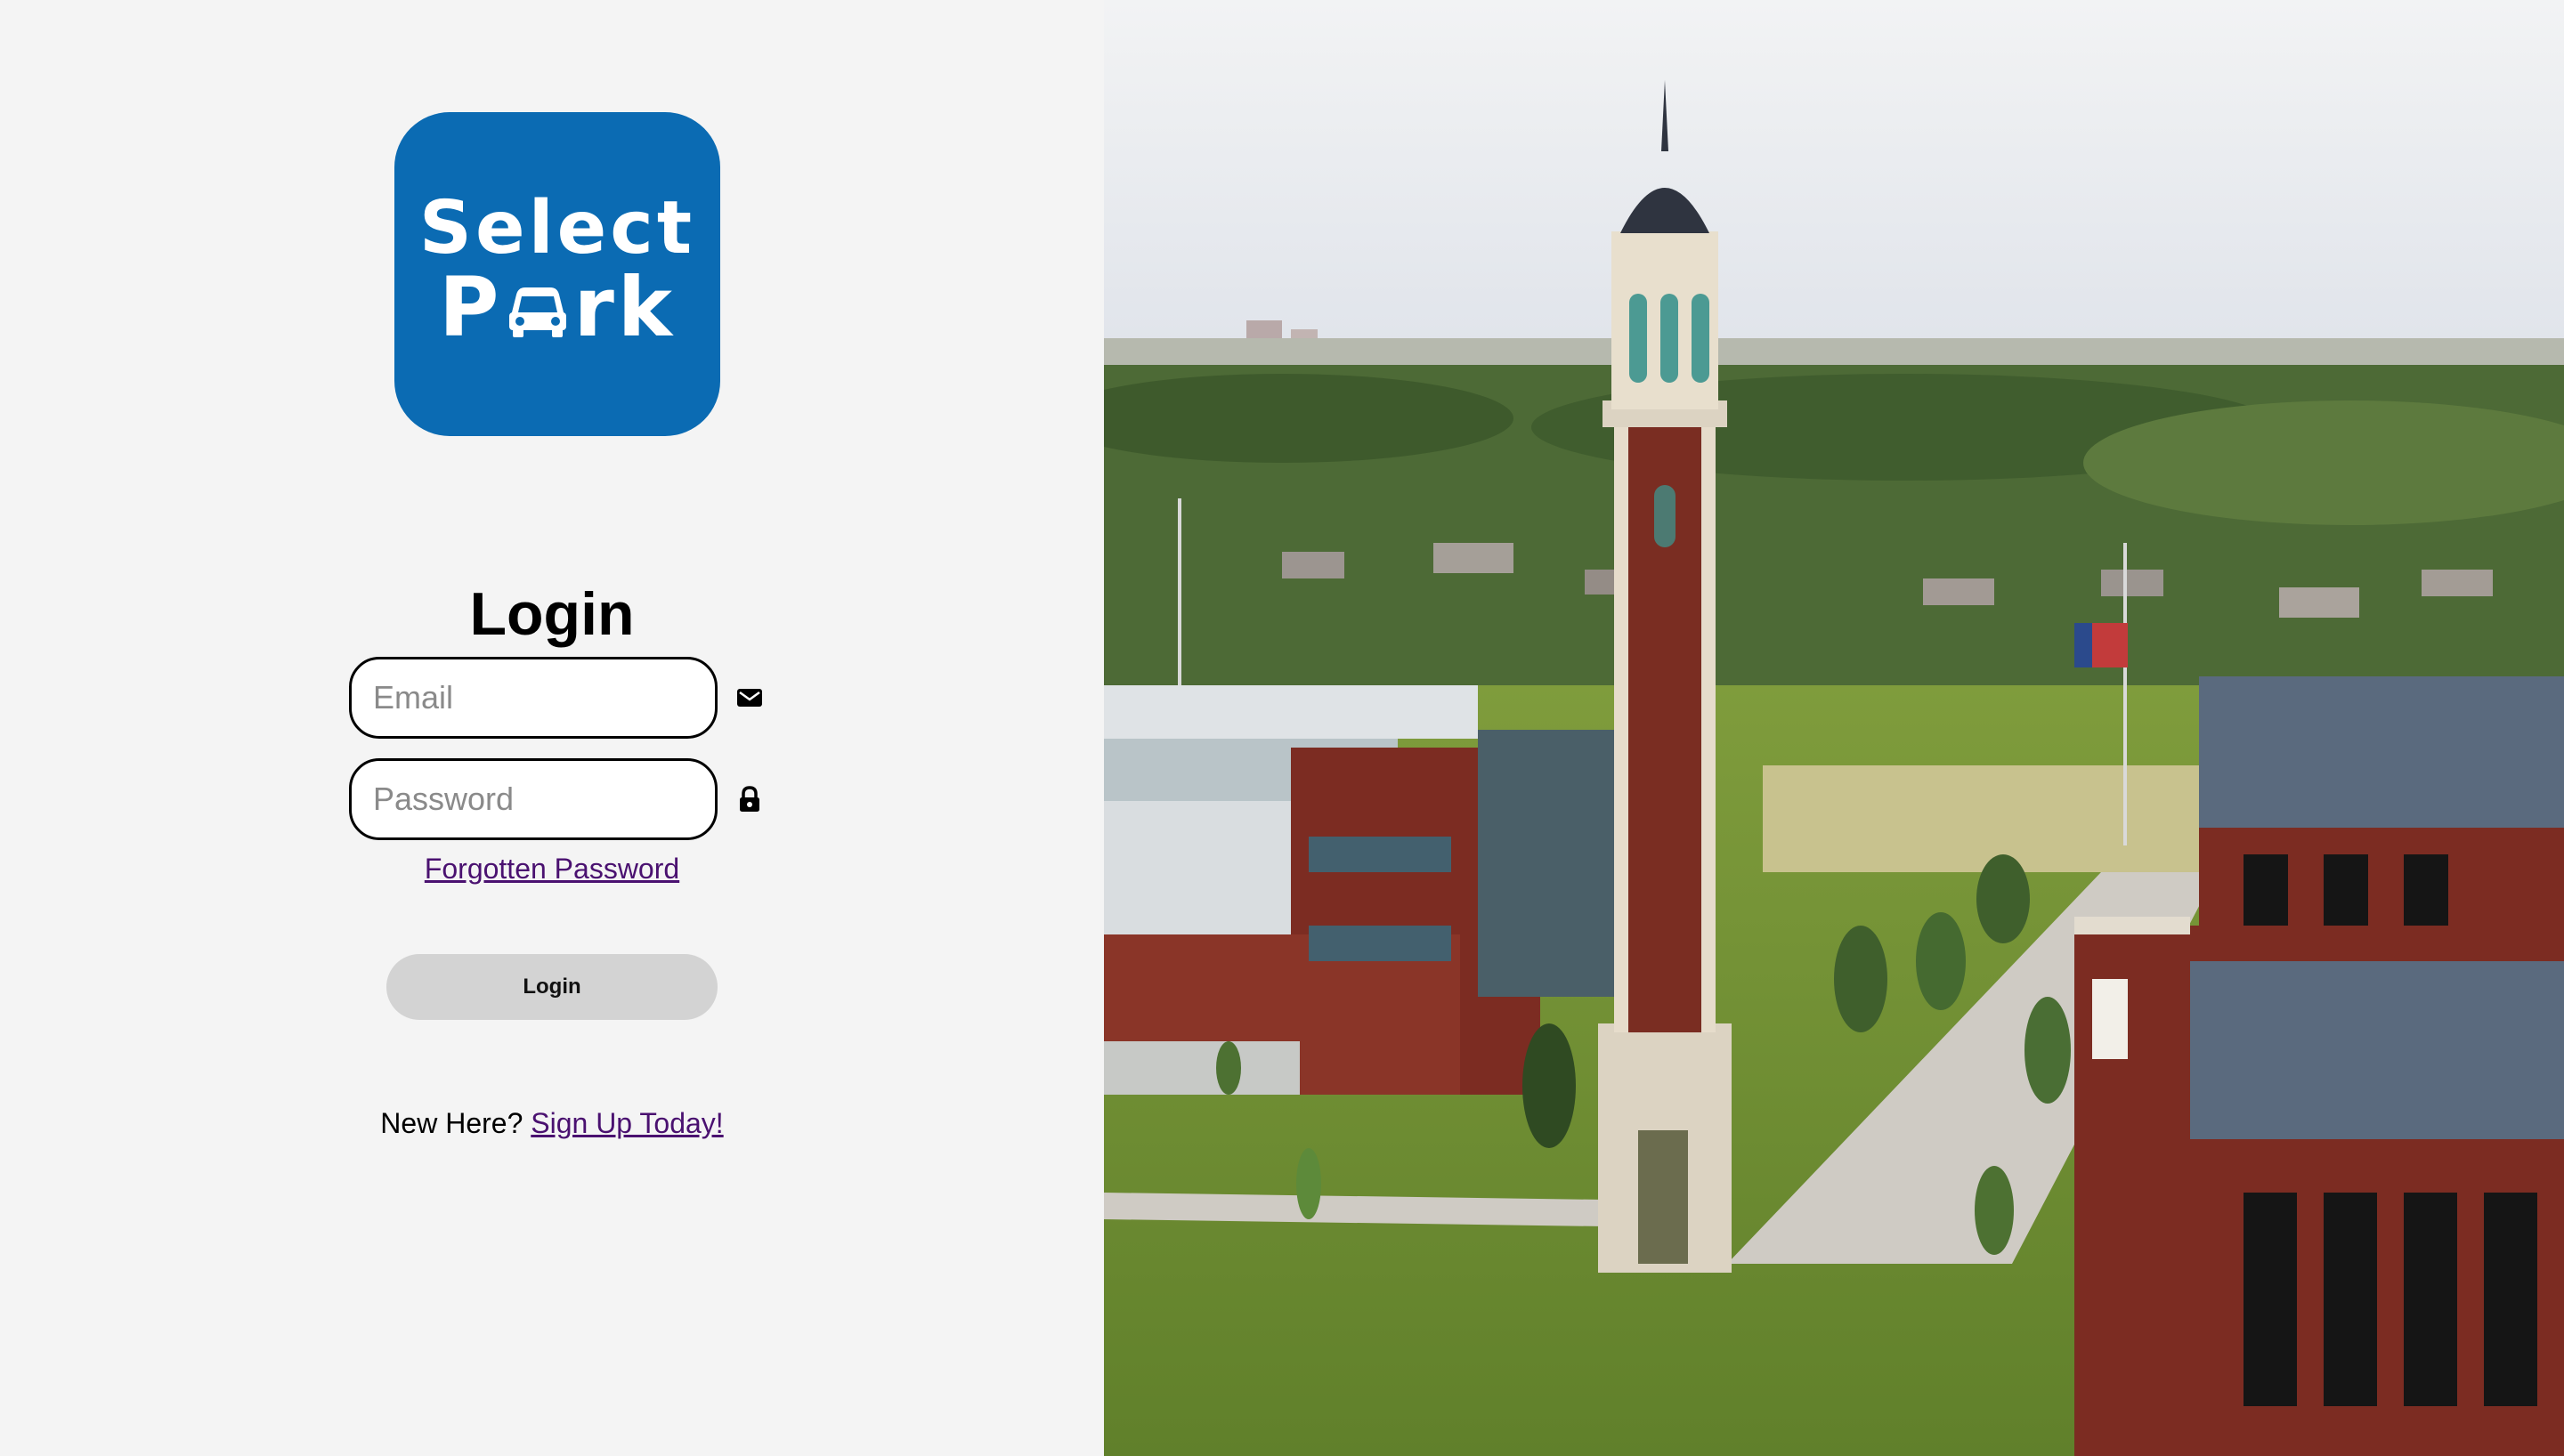  Describe the element at coordinates (552, 614) in the screenshot. I see `login-heading: Login` at that location.